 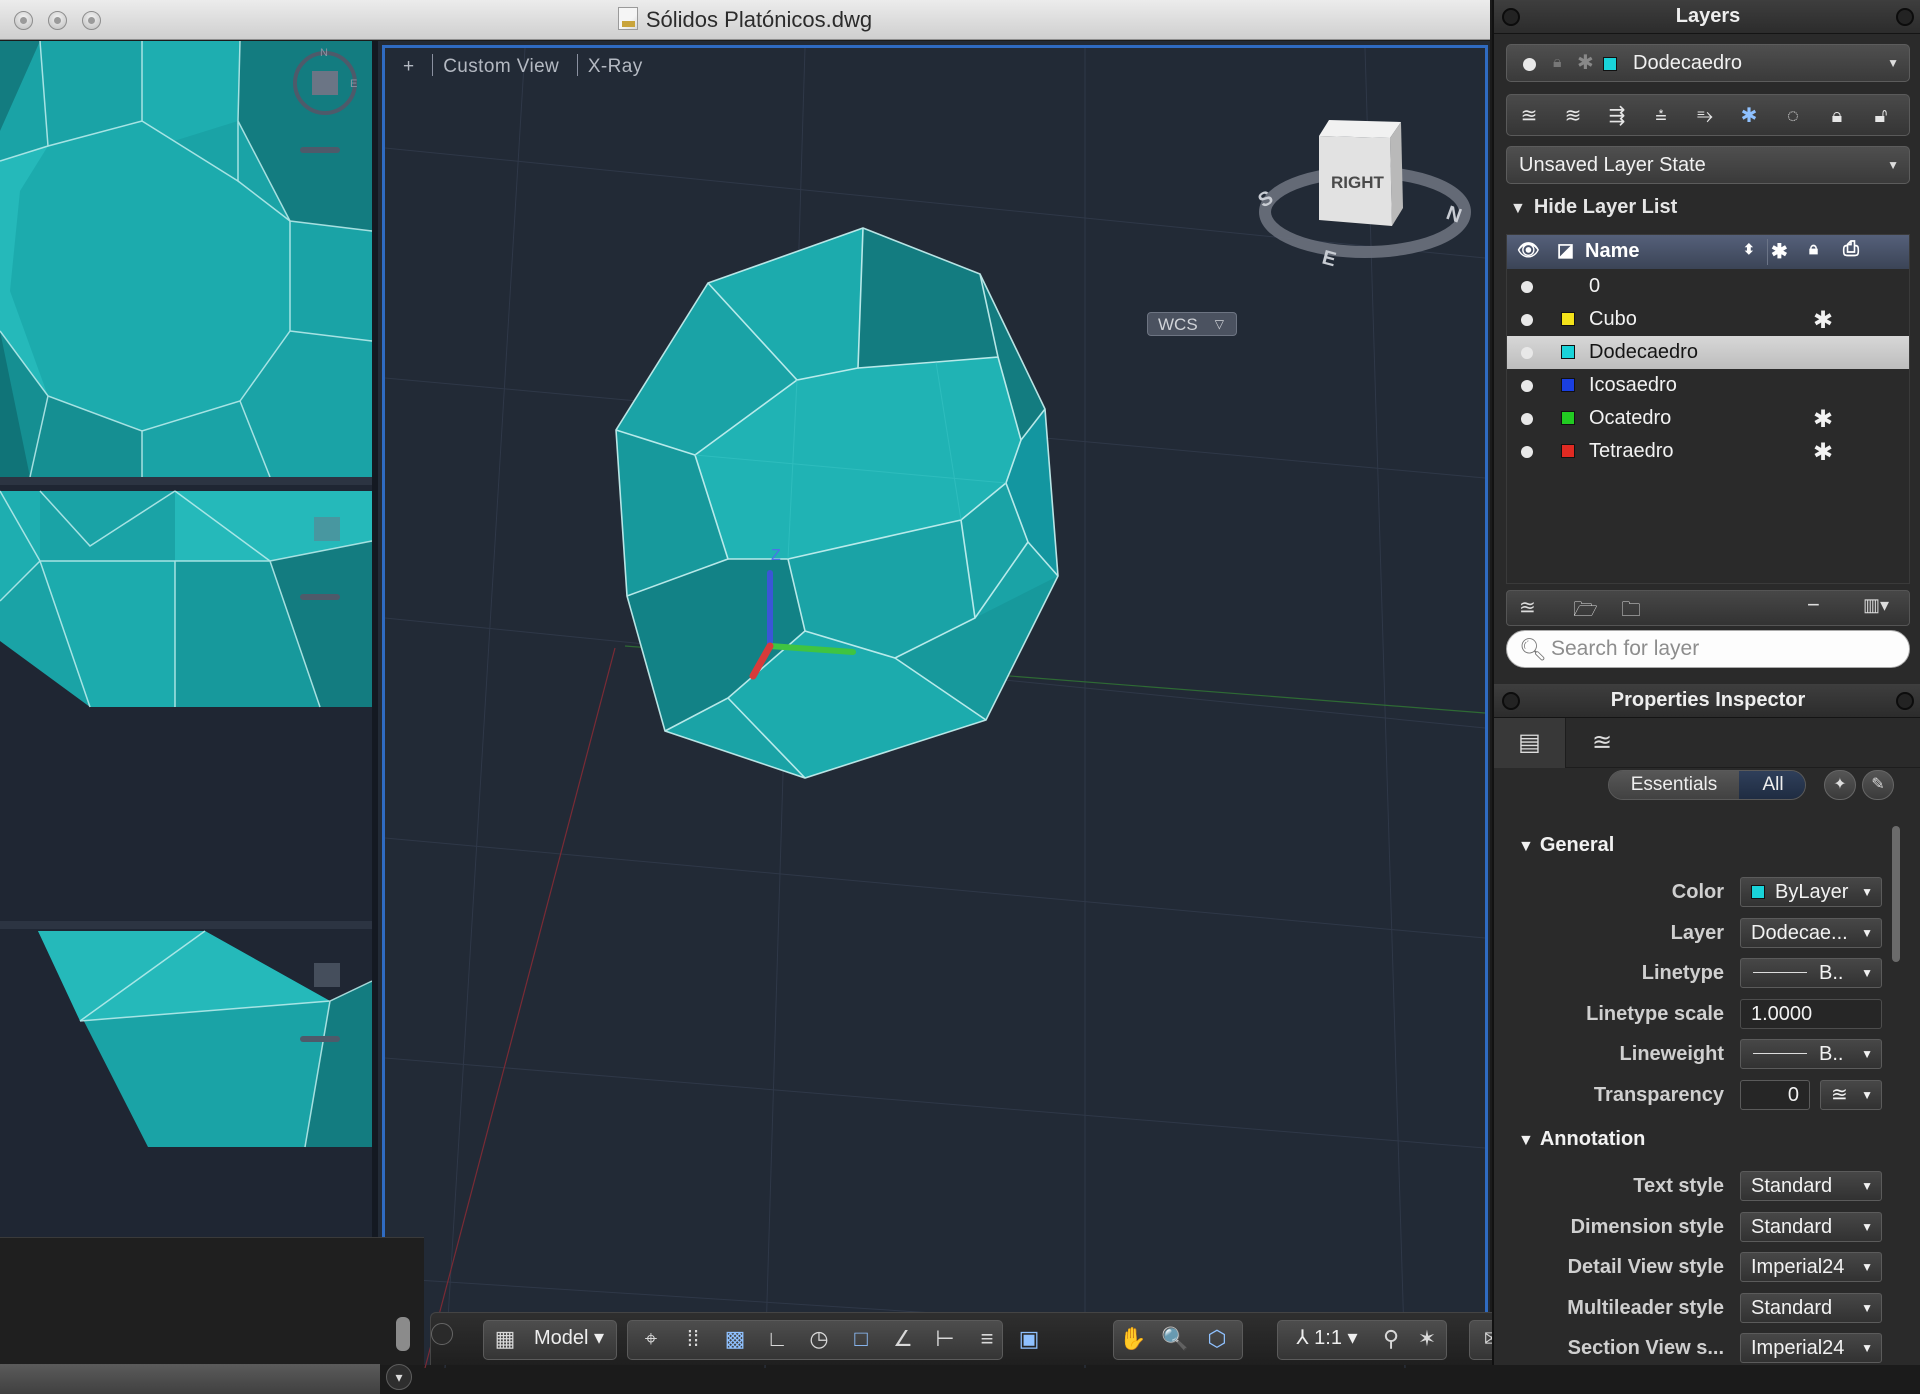 I want to click on viewport-left, so click(x=186, y=1085).